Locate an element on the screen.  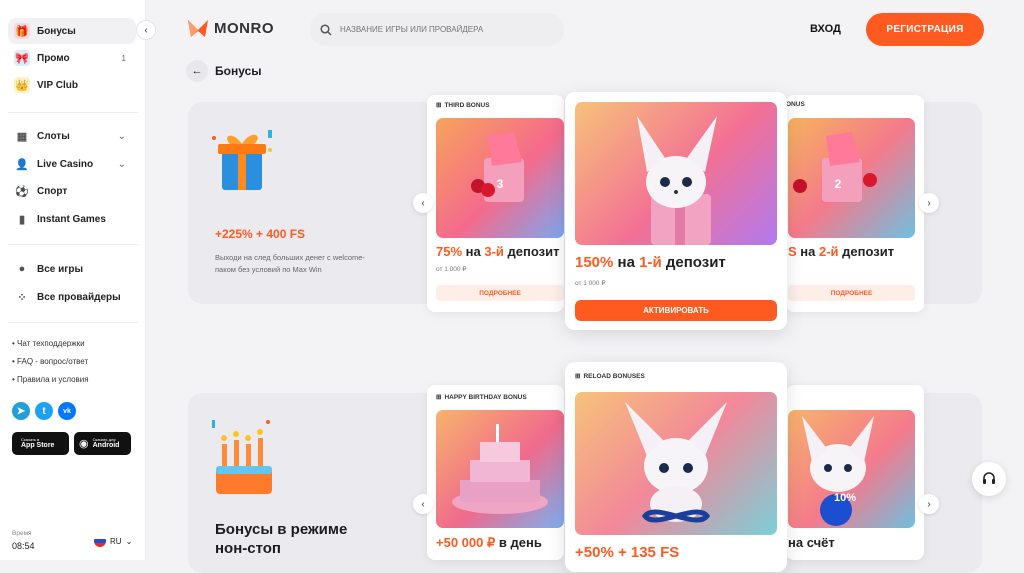
clock: 08:54 is located at coordinates (23, 546).